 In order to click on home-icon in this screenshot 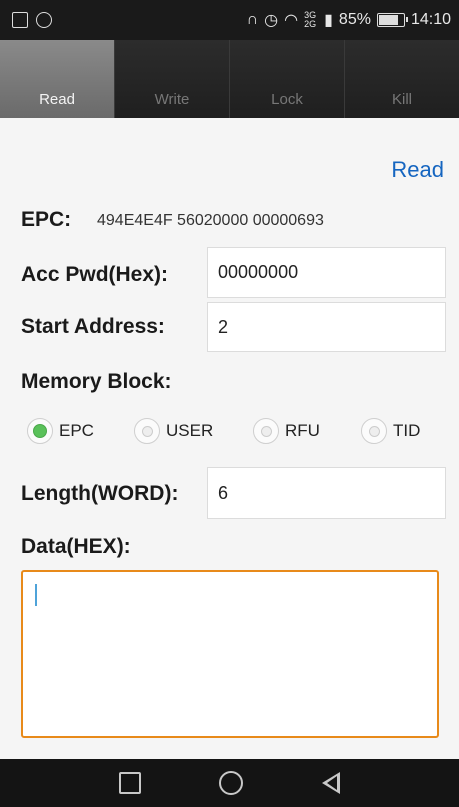, I will do `click(231, 783)`.